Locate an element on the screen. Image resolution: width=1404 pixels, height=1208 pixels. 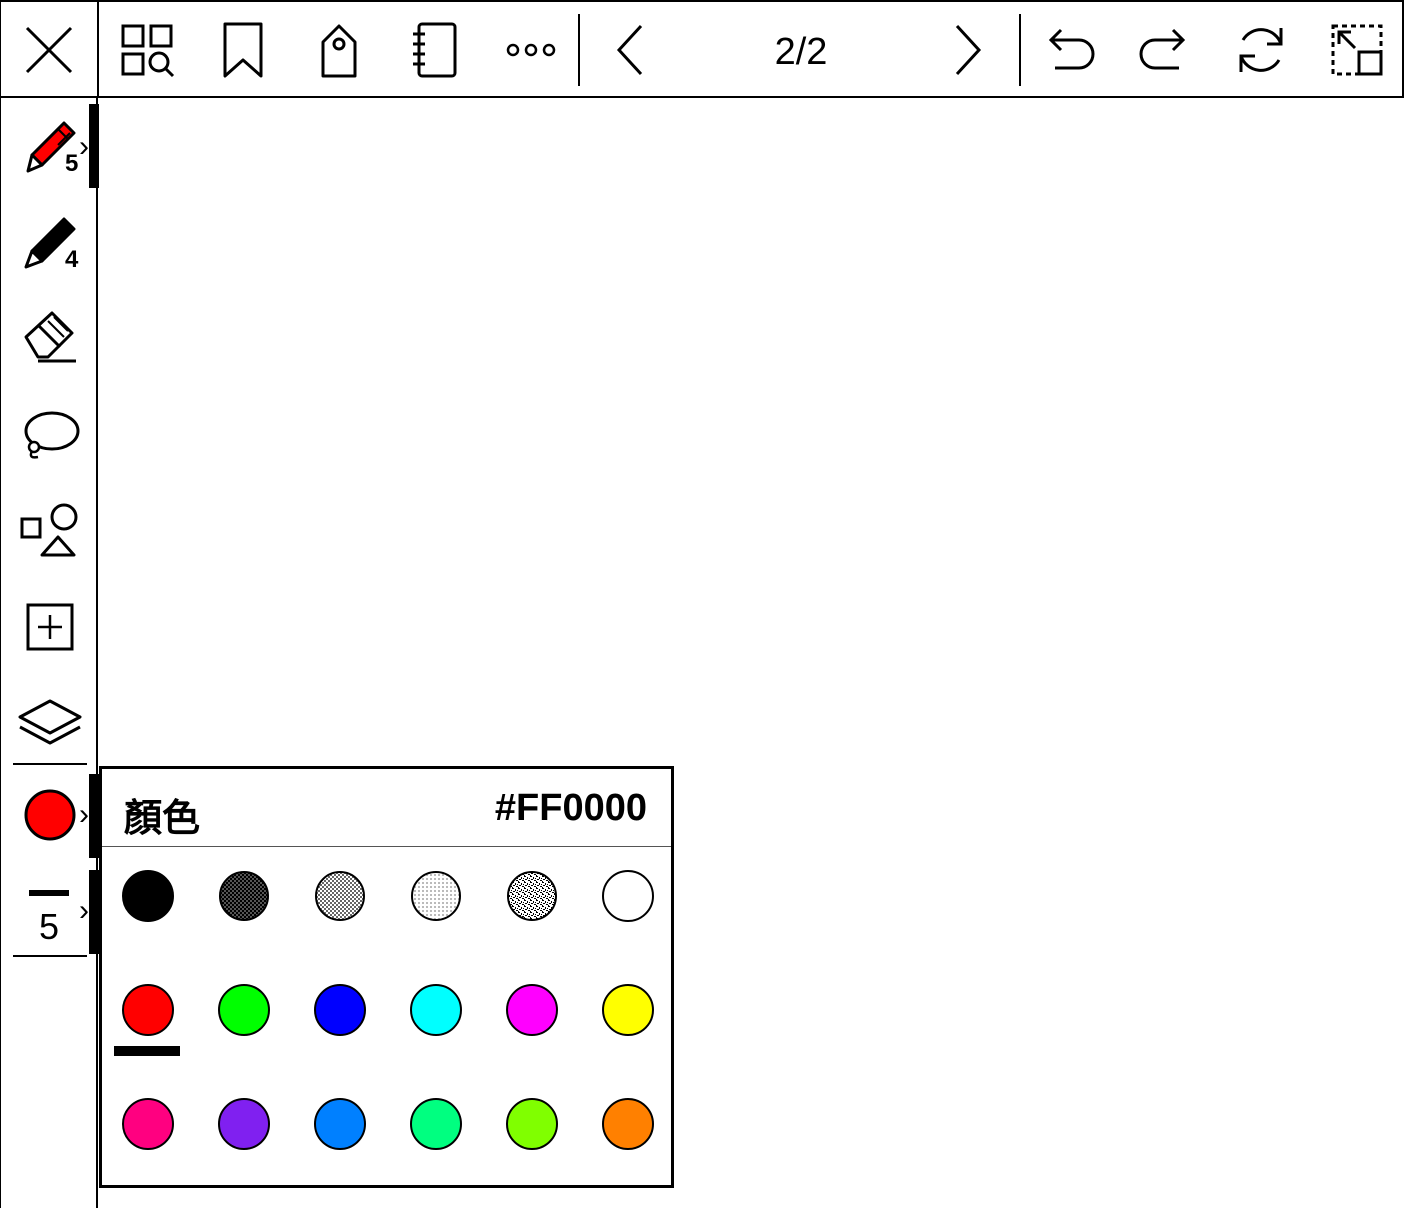
notebook-button is located at coordinates (435, 50).